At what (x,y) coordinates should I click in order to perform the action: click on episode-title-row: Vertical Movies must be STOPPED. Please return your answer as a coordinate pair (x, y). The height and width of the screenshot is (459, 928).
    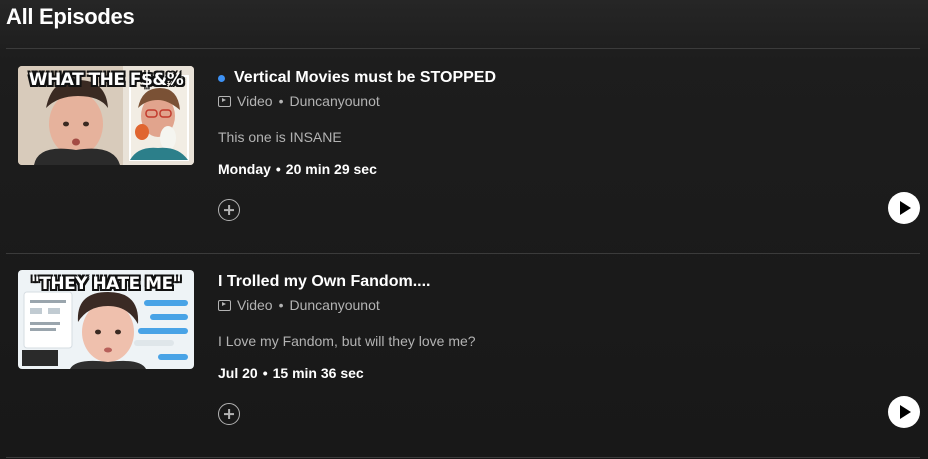
    Looking at the image, I should click on (357, 78).